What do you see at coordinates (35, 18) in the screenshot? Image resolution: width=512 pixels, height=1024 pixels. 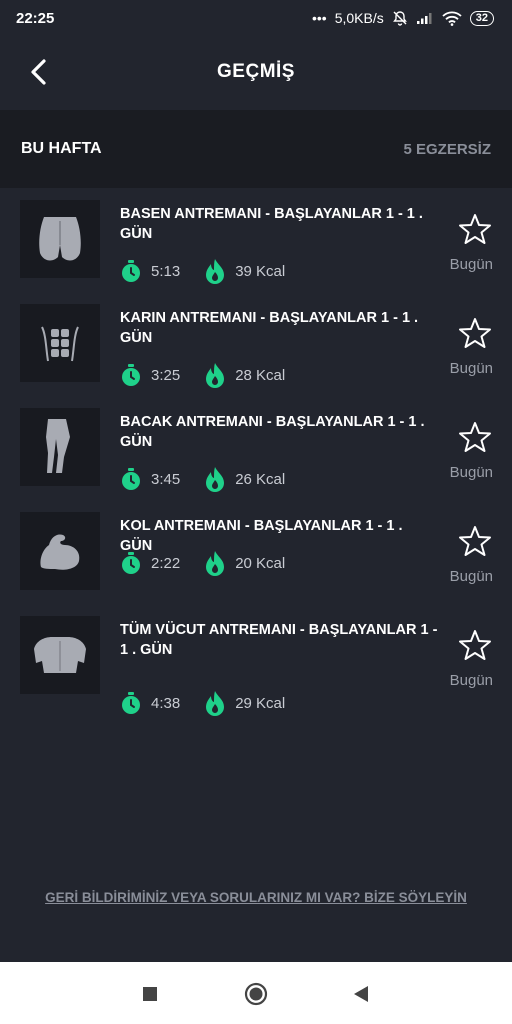 I see `status-time: 22:25` at bounding box center [35, 18].